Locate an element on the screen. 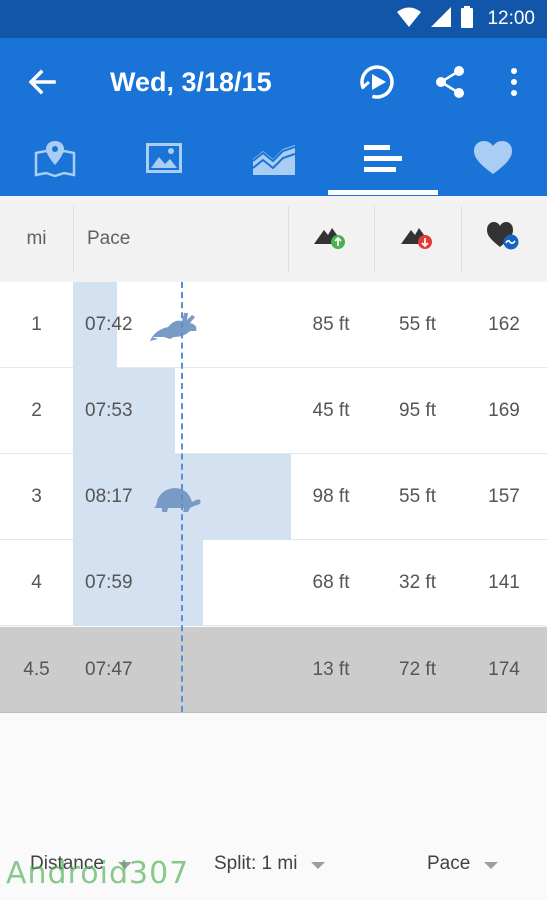 This screenshot has width=547, height=900. split-pace: 07:59 is located at coordinates (109, 582).